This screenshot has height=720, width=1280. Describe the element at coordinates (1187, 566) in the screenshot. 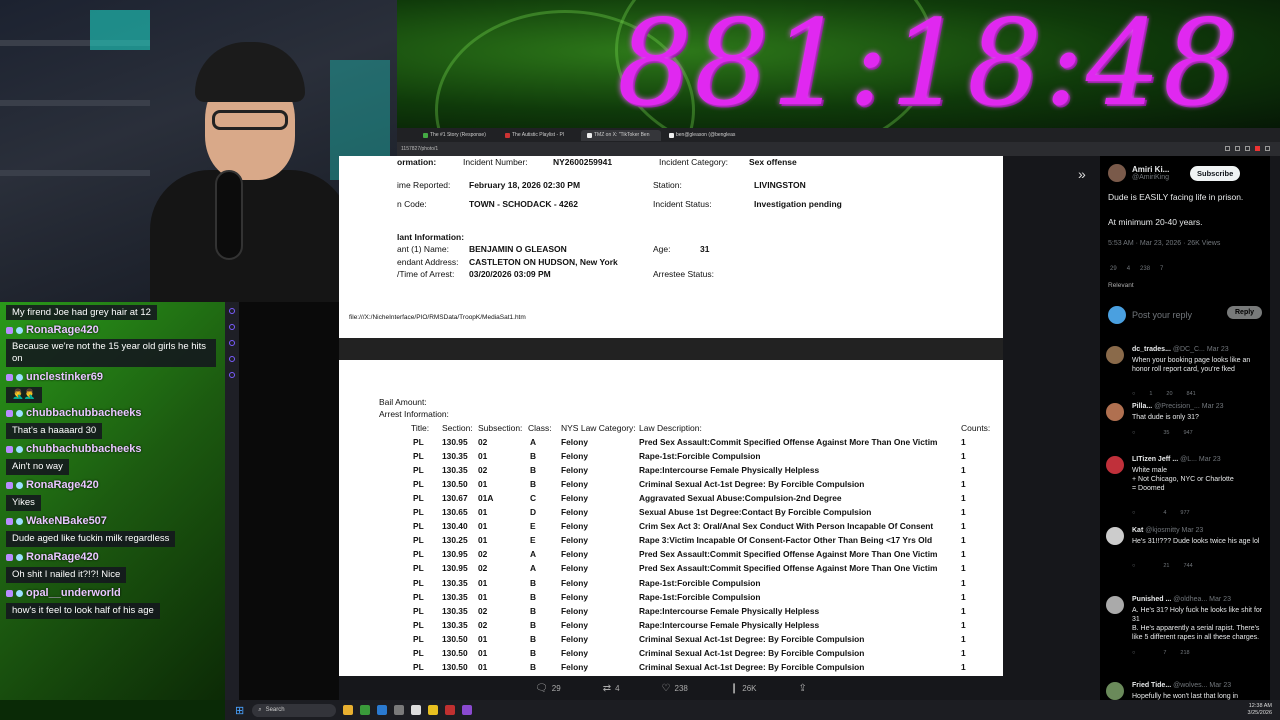

I see `view-count: 744` at that location.